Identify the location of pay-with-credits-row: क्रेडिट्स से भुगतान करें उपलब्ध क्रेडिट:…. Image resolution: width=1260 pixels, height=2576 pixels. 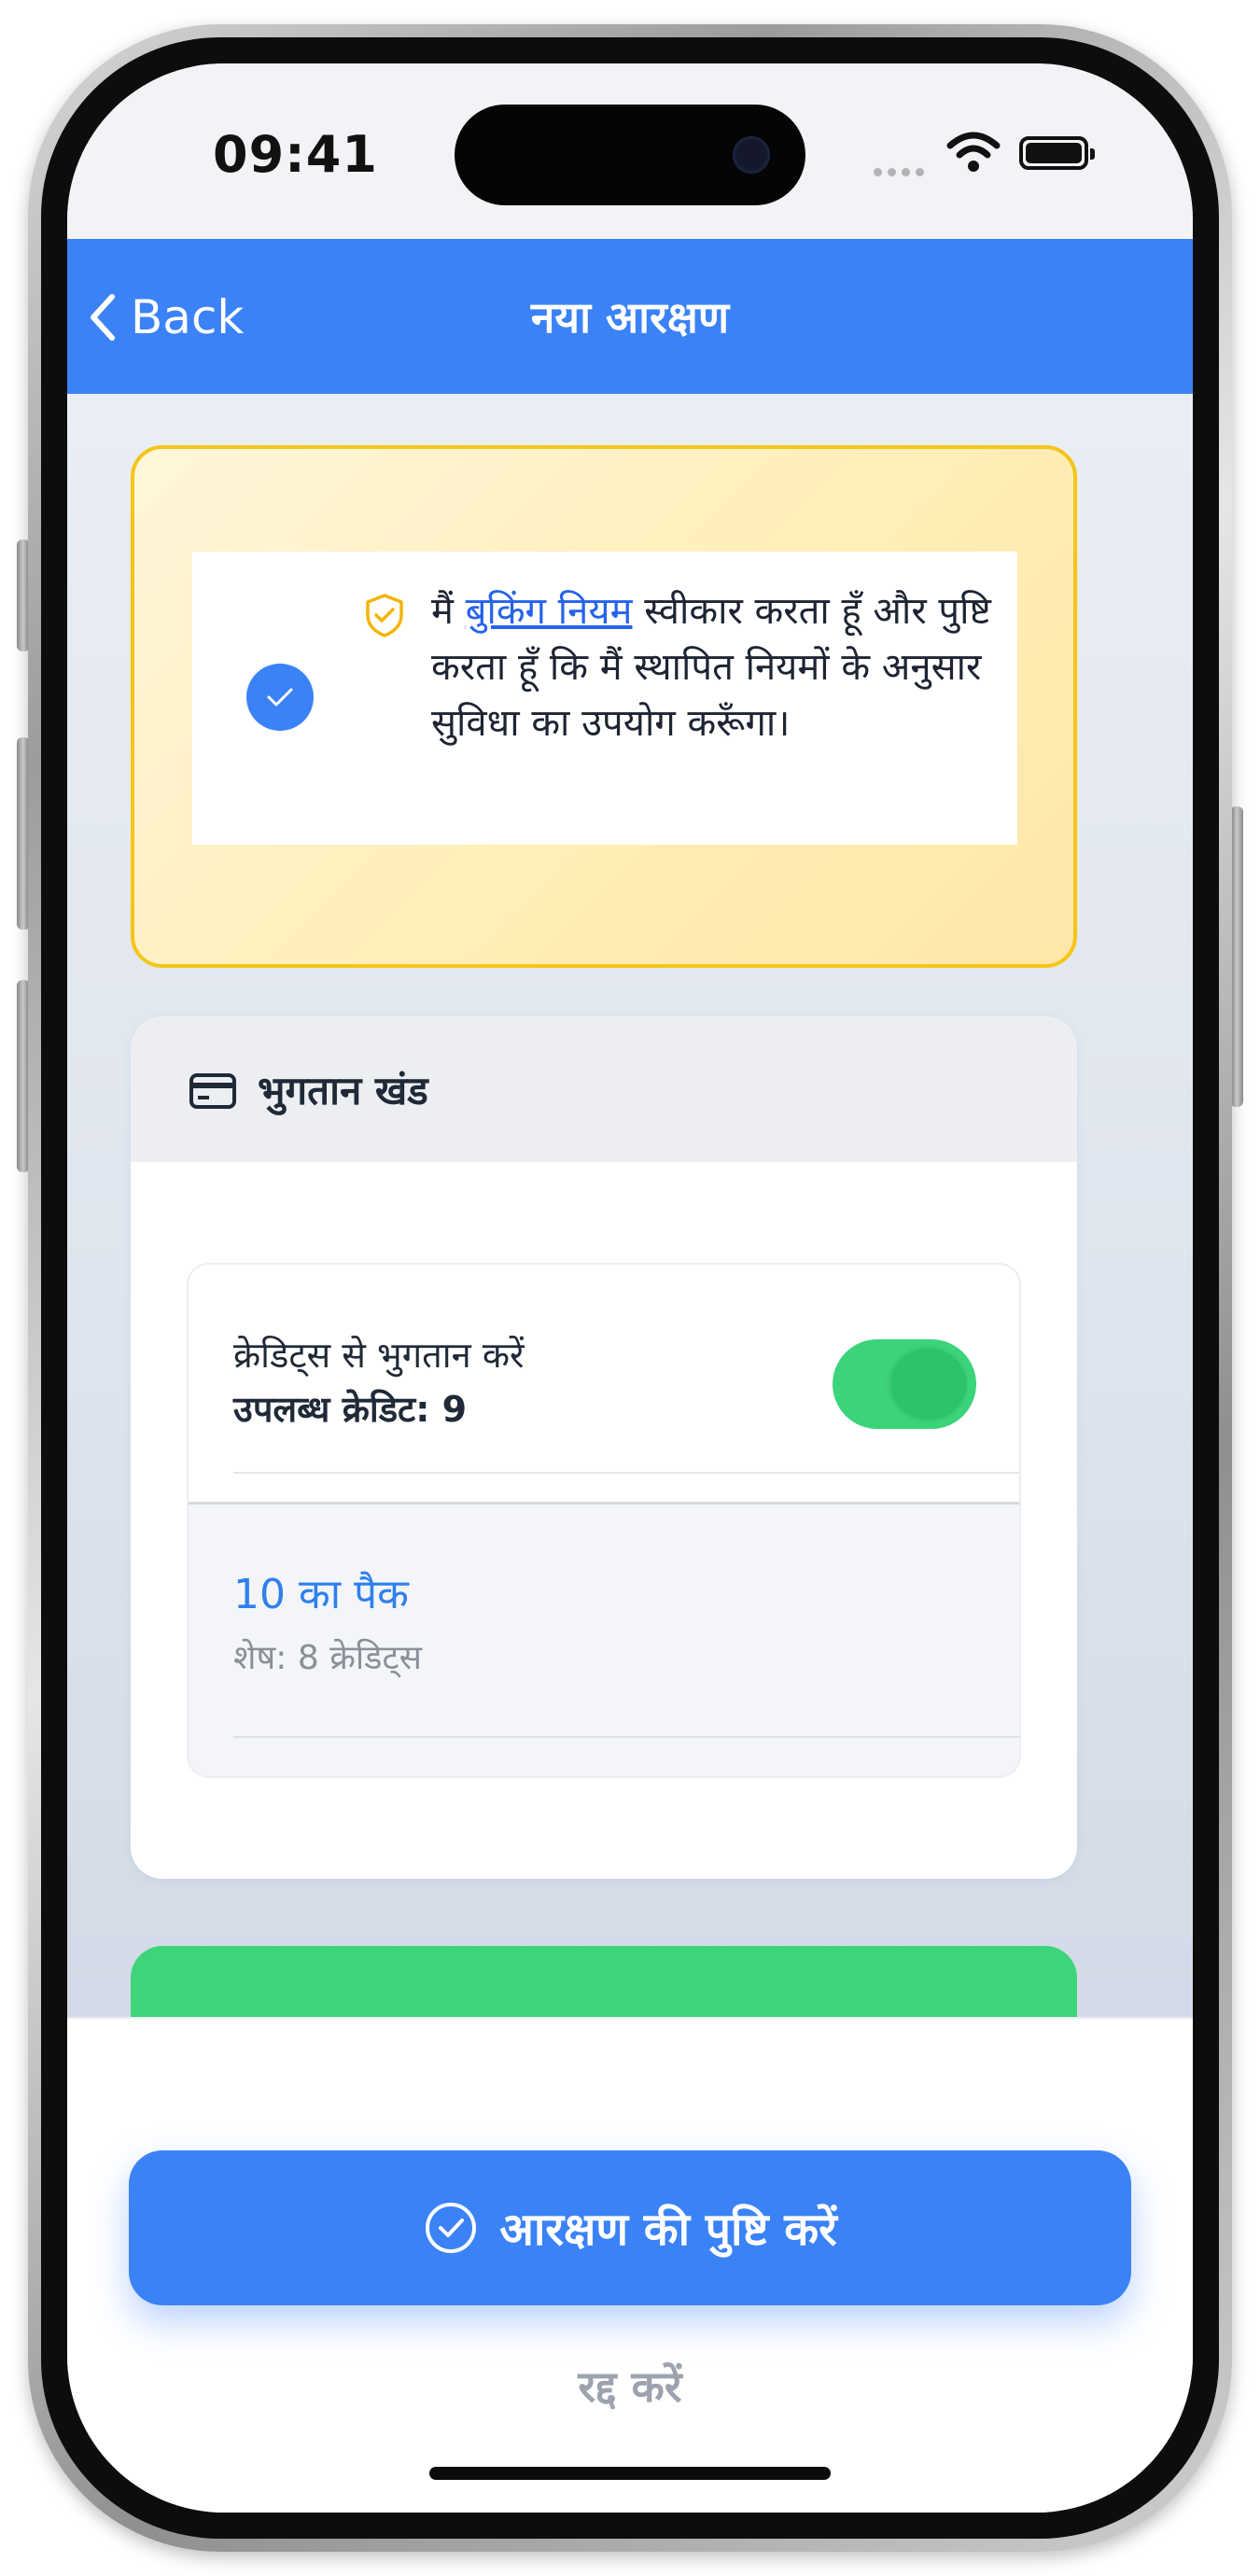
(604, 1384).